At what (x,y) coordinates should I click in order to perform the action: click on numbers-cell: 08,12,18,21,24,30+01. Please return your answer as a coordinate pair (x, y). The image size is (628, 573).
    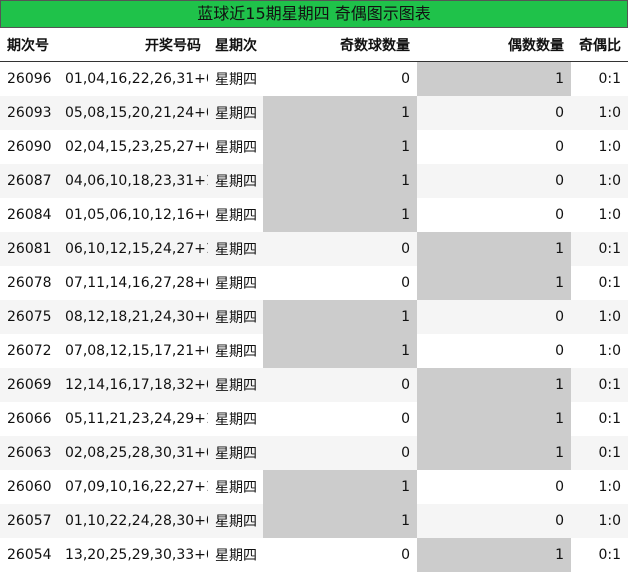
    Looking at the image, I should click on (133, 317).